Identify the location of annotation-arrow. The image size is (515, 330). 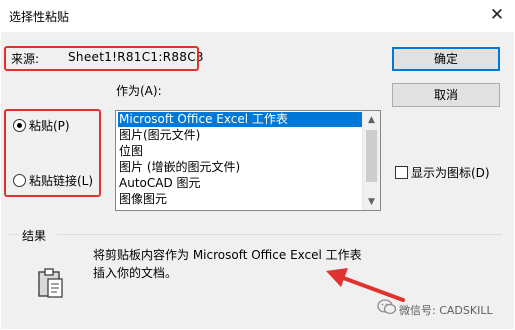
(365, 285).